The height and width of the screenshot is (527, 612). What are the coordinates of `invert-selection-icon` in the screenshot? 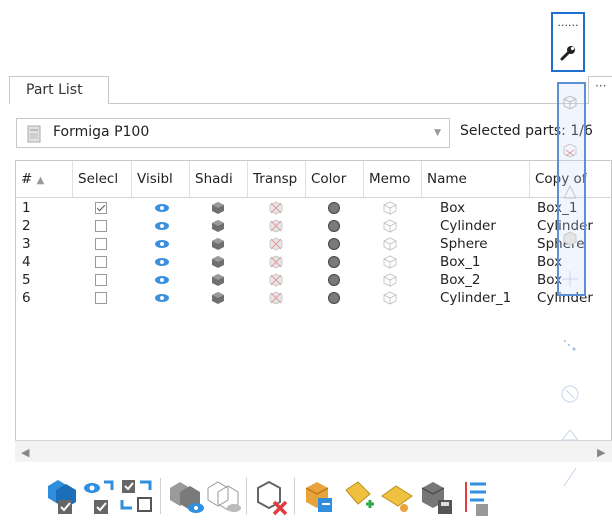 It's located at (138, 496).